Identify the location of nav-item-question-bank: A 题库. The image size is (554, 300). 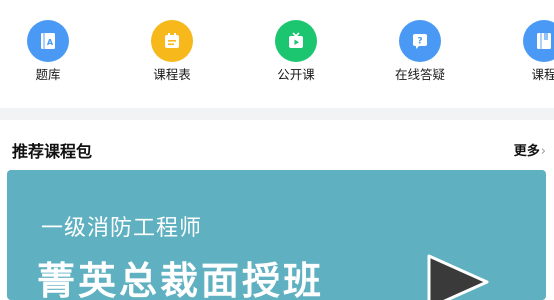
(48, 51).